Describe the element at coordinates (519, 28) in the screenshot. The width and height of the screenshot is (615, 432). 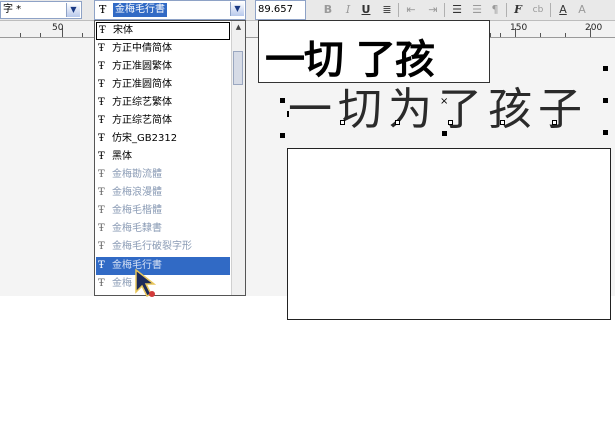
I see `ruler-label: 150` at that location.